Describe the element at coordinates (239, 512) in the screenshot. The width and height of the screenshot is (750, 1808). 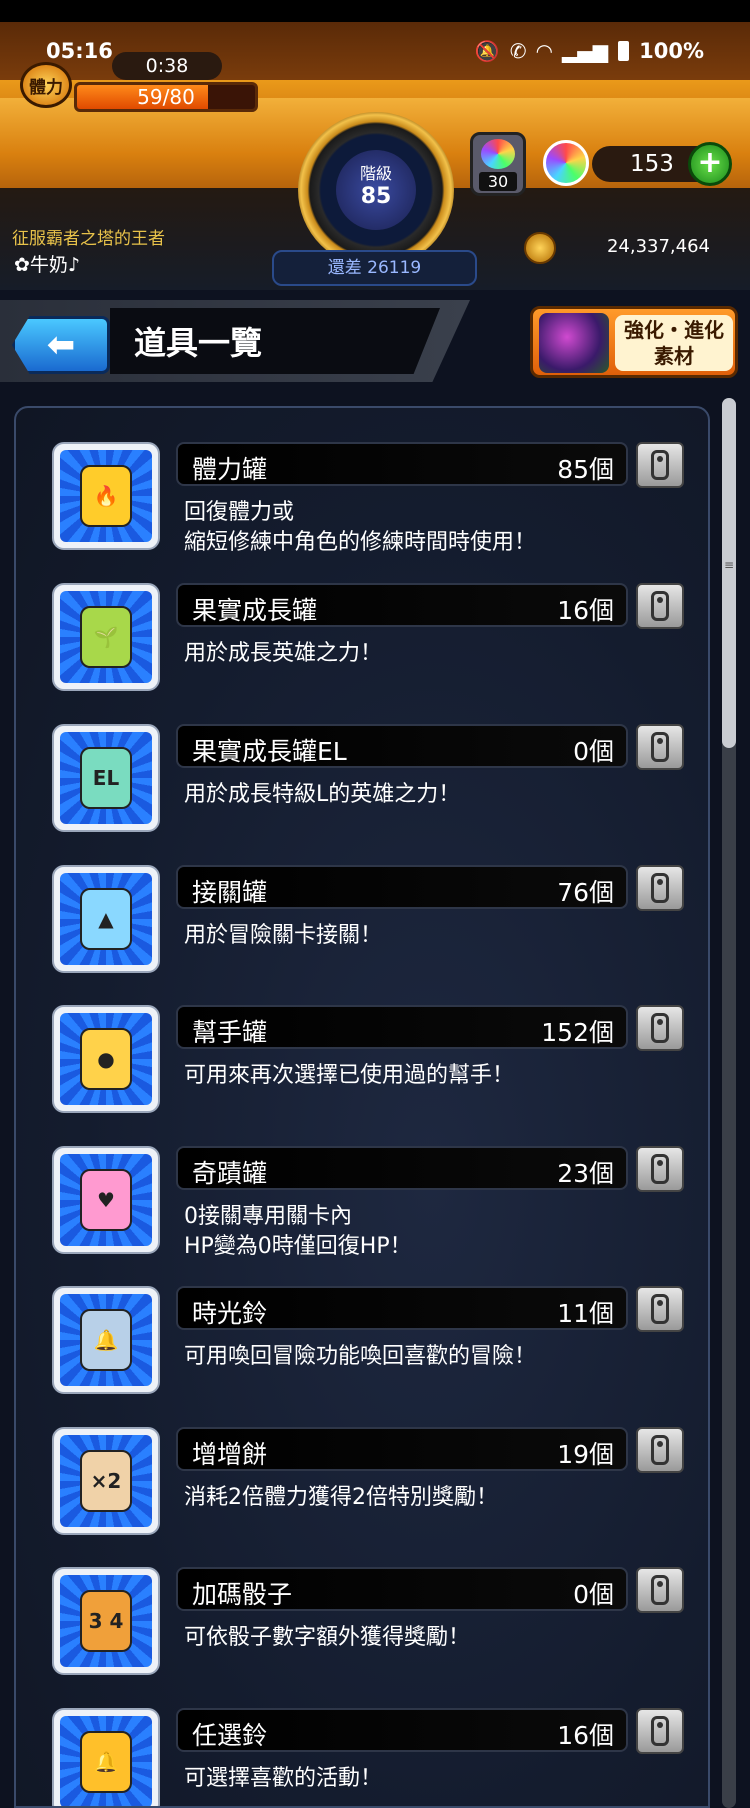
I see `item-description-line: 回復體力或` at that location.